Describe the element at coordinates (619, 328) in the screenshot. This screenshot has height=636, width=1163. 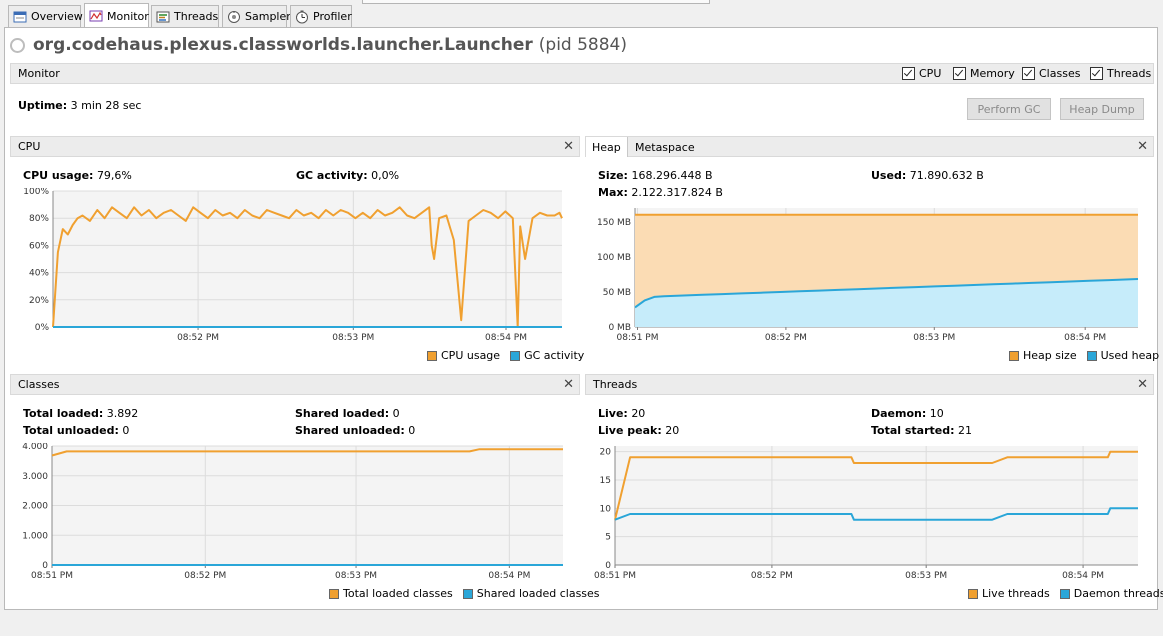
I see `y-tick-label: 0 MB` at that location.